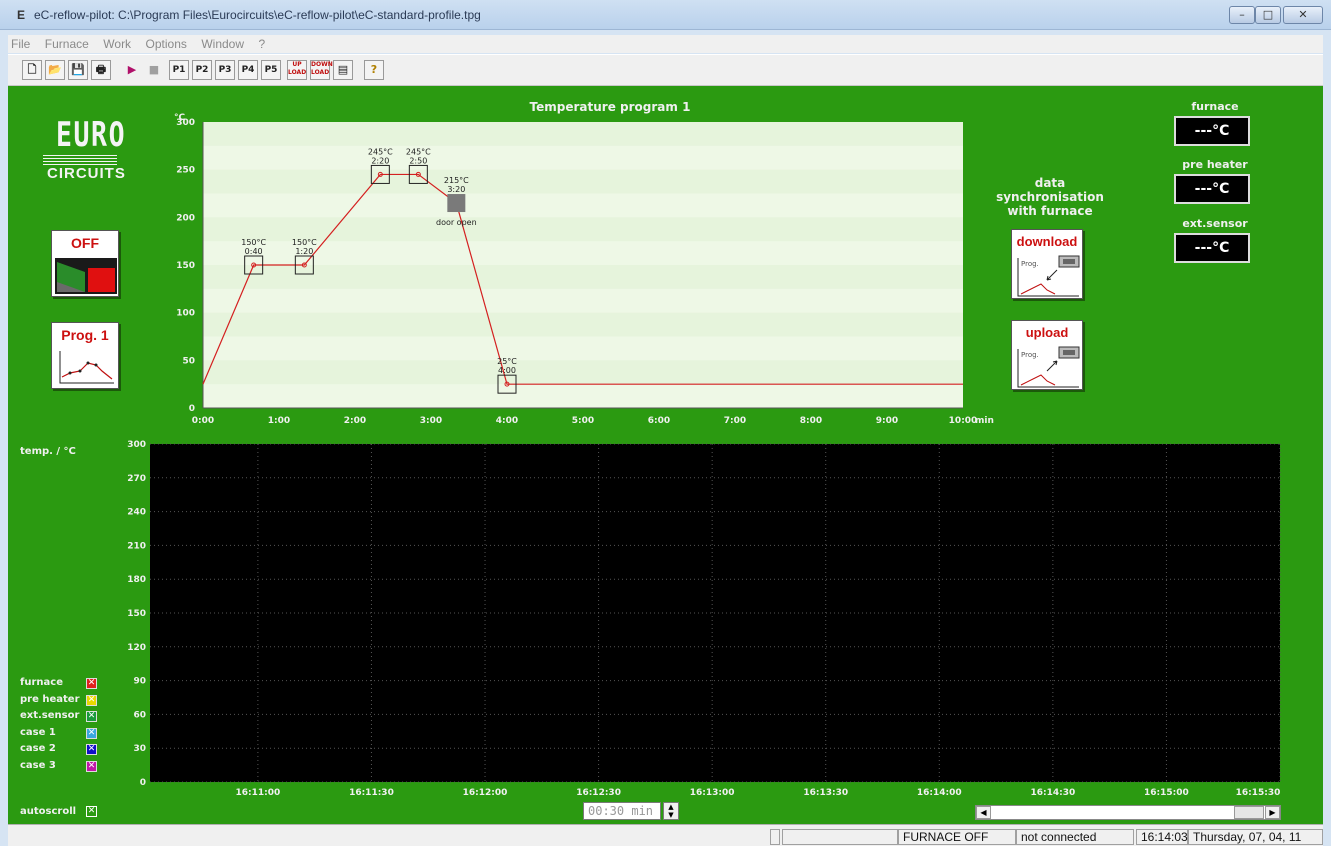 The image size is (1331, 846). What do you see at coordinates (91, 811) in the screenshot?
I see `autoscroll-checkbox: ✕` at bounding box center [91, 811].